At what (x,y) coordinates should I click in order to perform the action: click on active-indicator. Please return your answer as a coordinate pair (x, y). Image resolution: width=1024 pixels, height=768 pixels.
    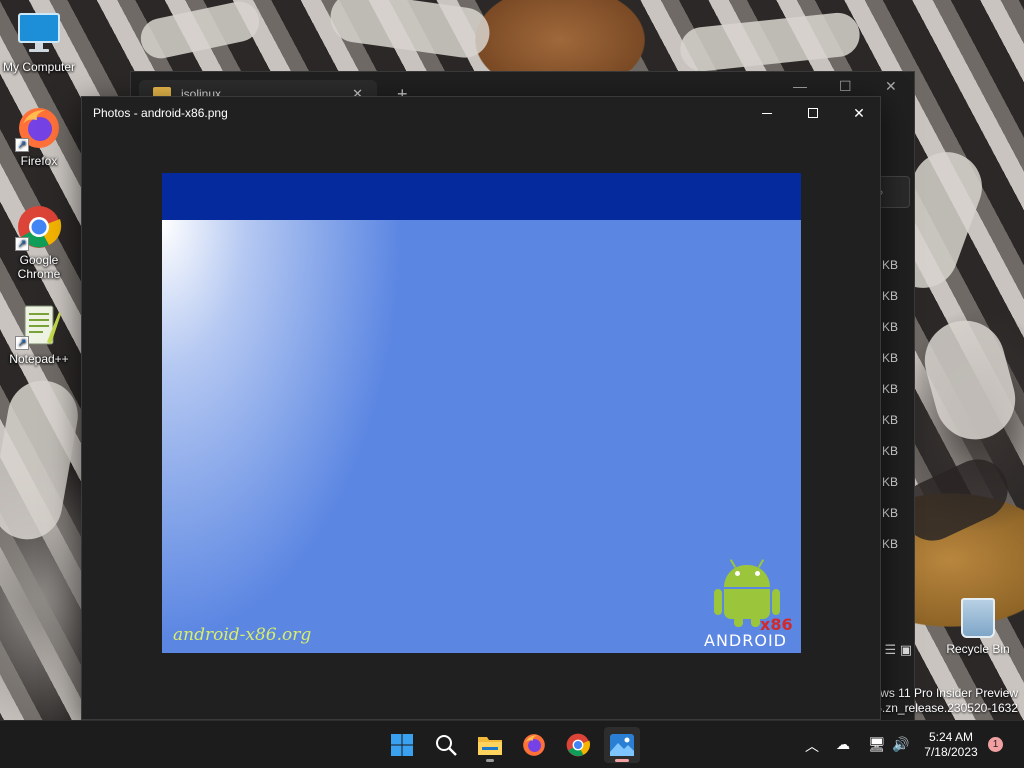
    Looking at the image, I should click on (622, 760).